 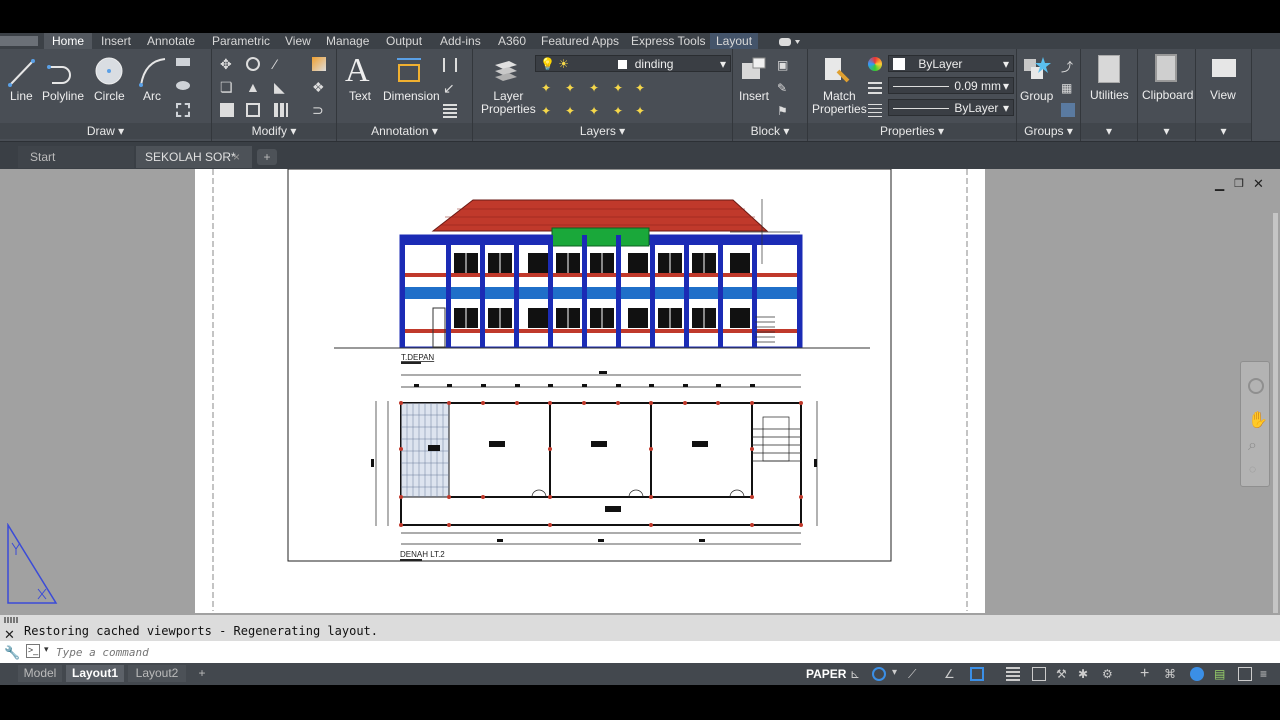 I want to click on layer-properties-button: Layer Properties, so click(x=508, y=103).